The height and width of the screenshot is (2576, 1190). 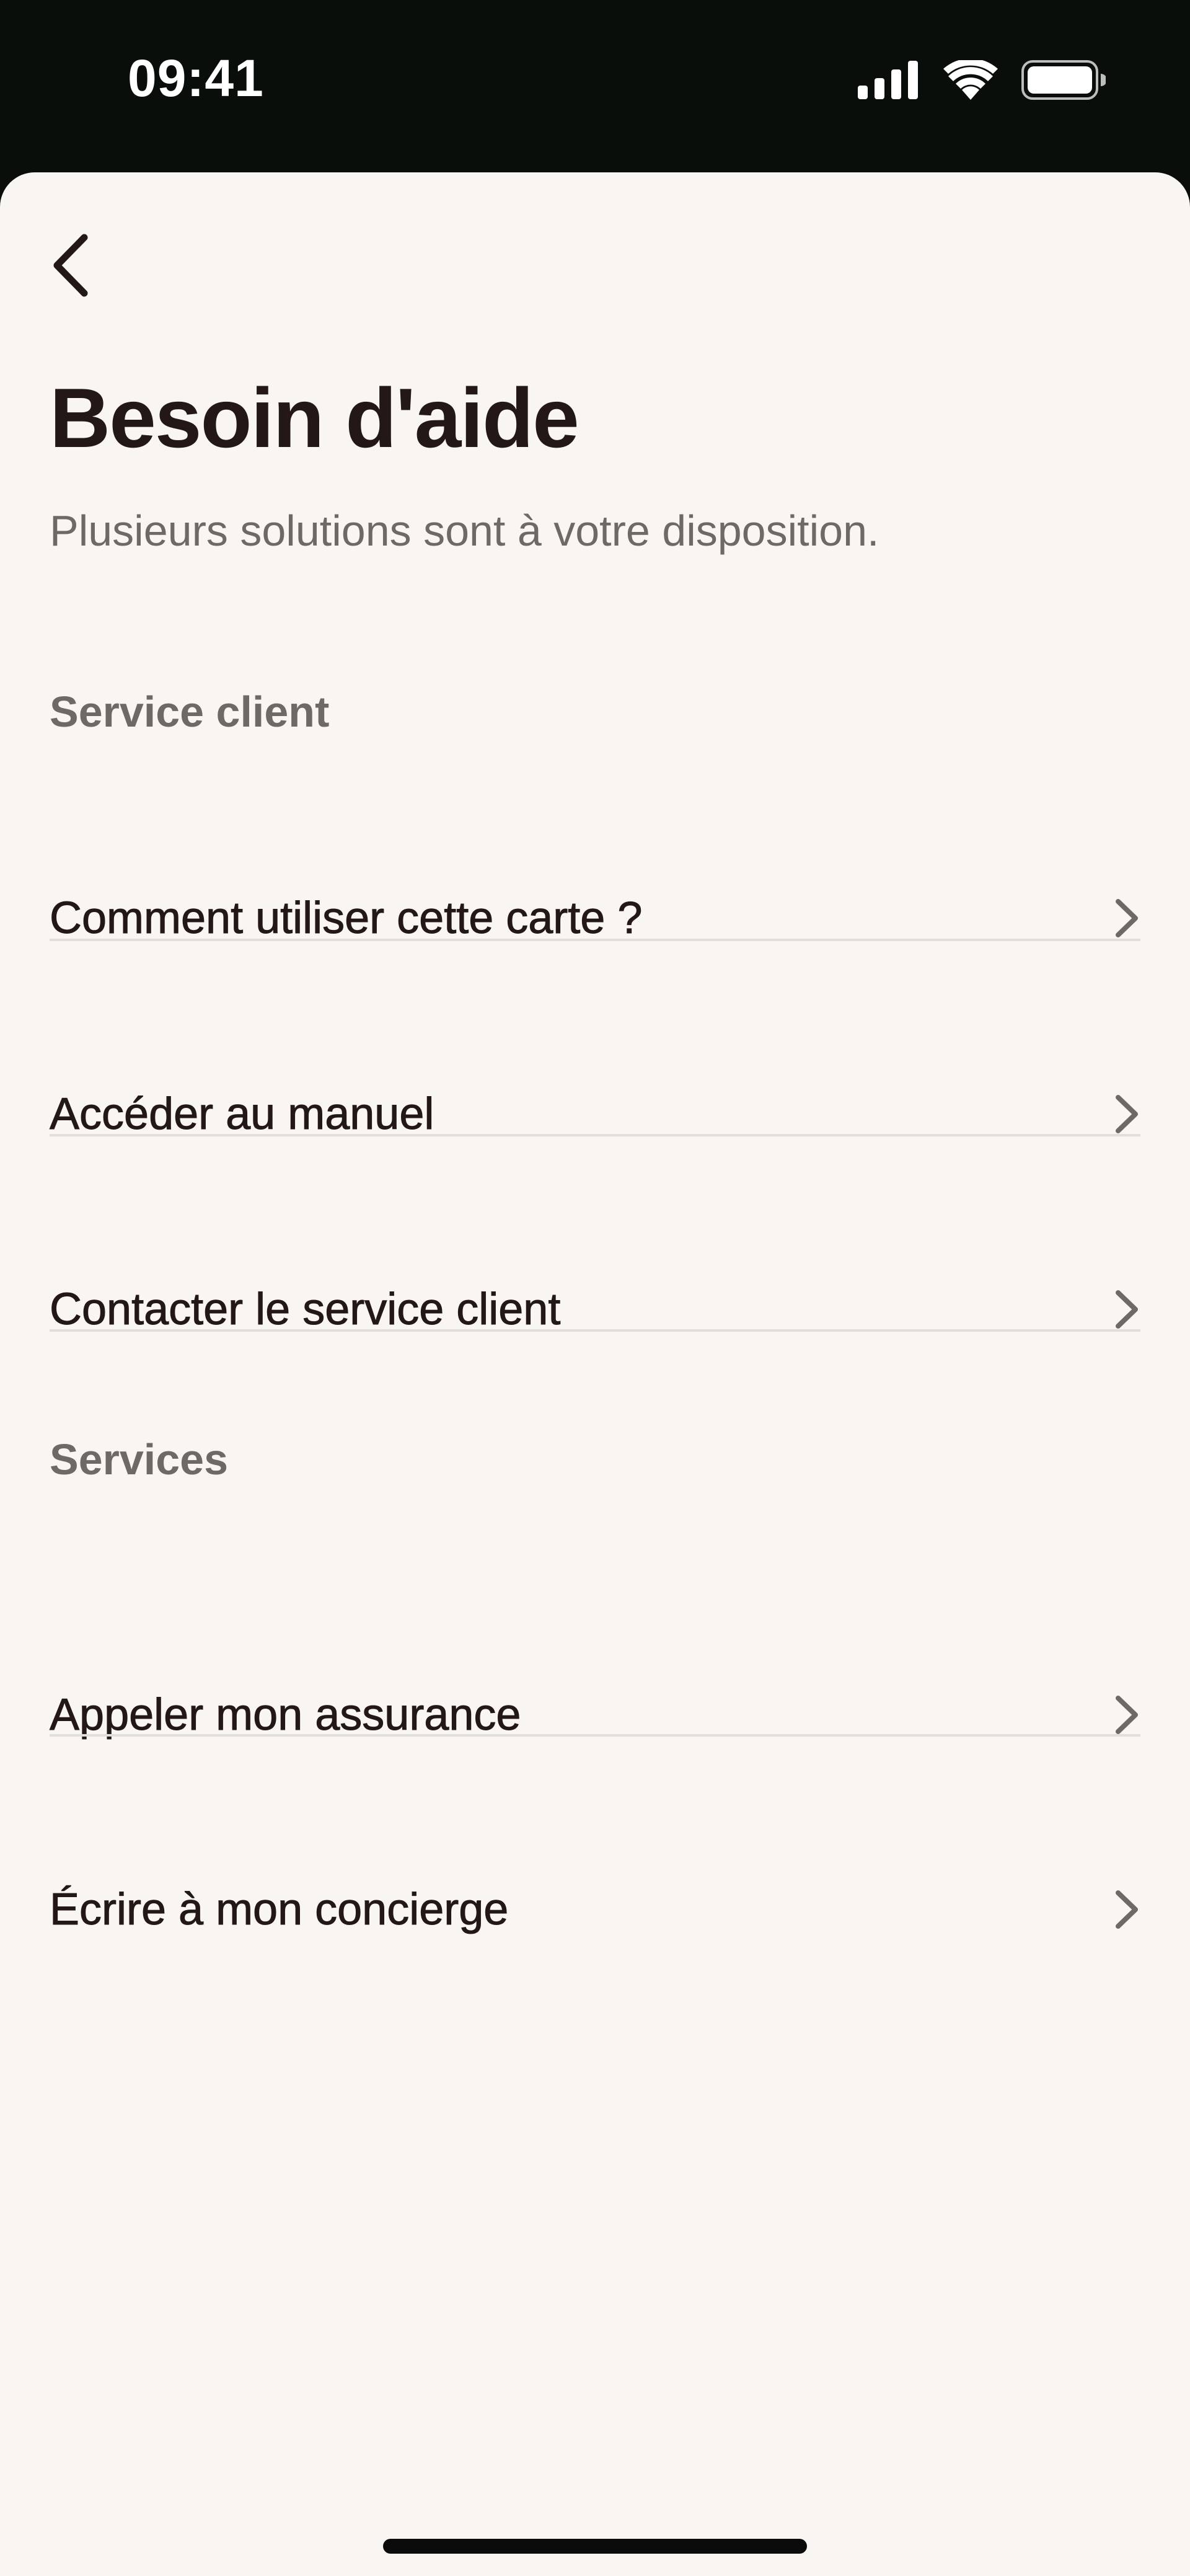 What do you see at coordinates (196, 78) in the screenshot?
I see `status-time: 09:41` at bounding box center [196, 78].